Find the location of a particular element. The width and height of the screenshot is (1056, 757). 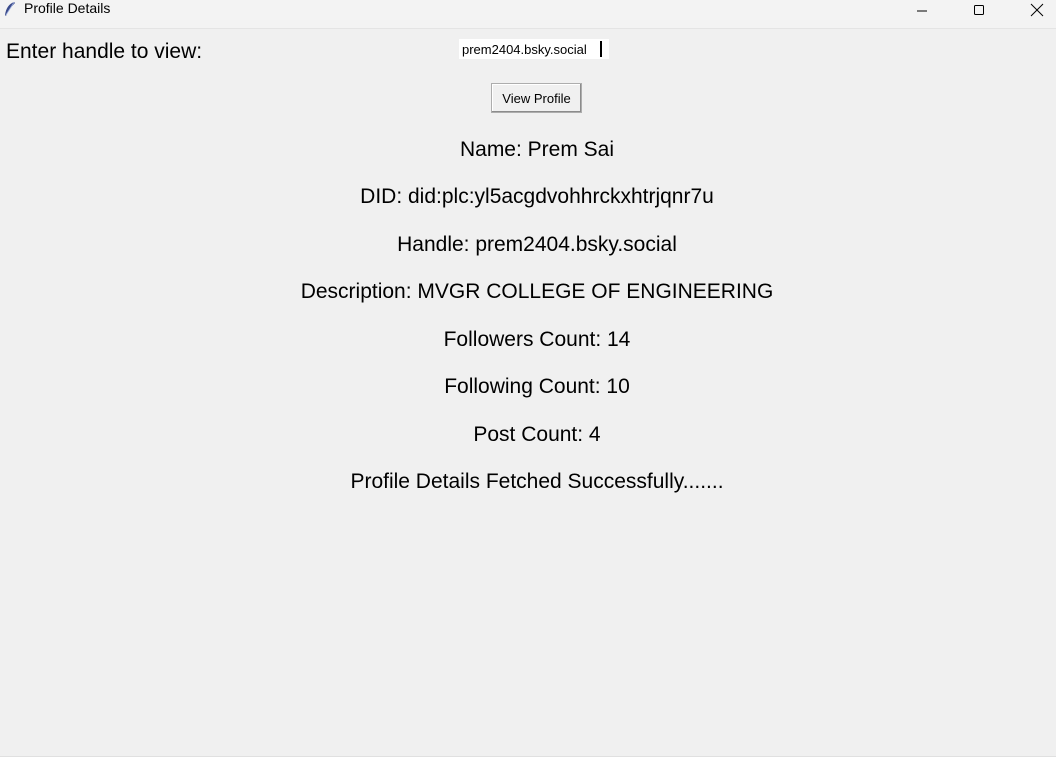

profile-did: DID: did:plc:yl5acgdvohhrckxhtrjqnr7u is located at coordinates (537, 196).